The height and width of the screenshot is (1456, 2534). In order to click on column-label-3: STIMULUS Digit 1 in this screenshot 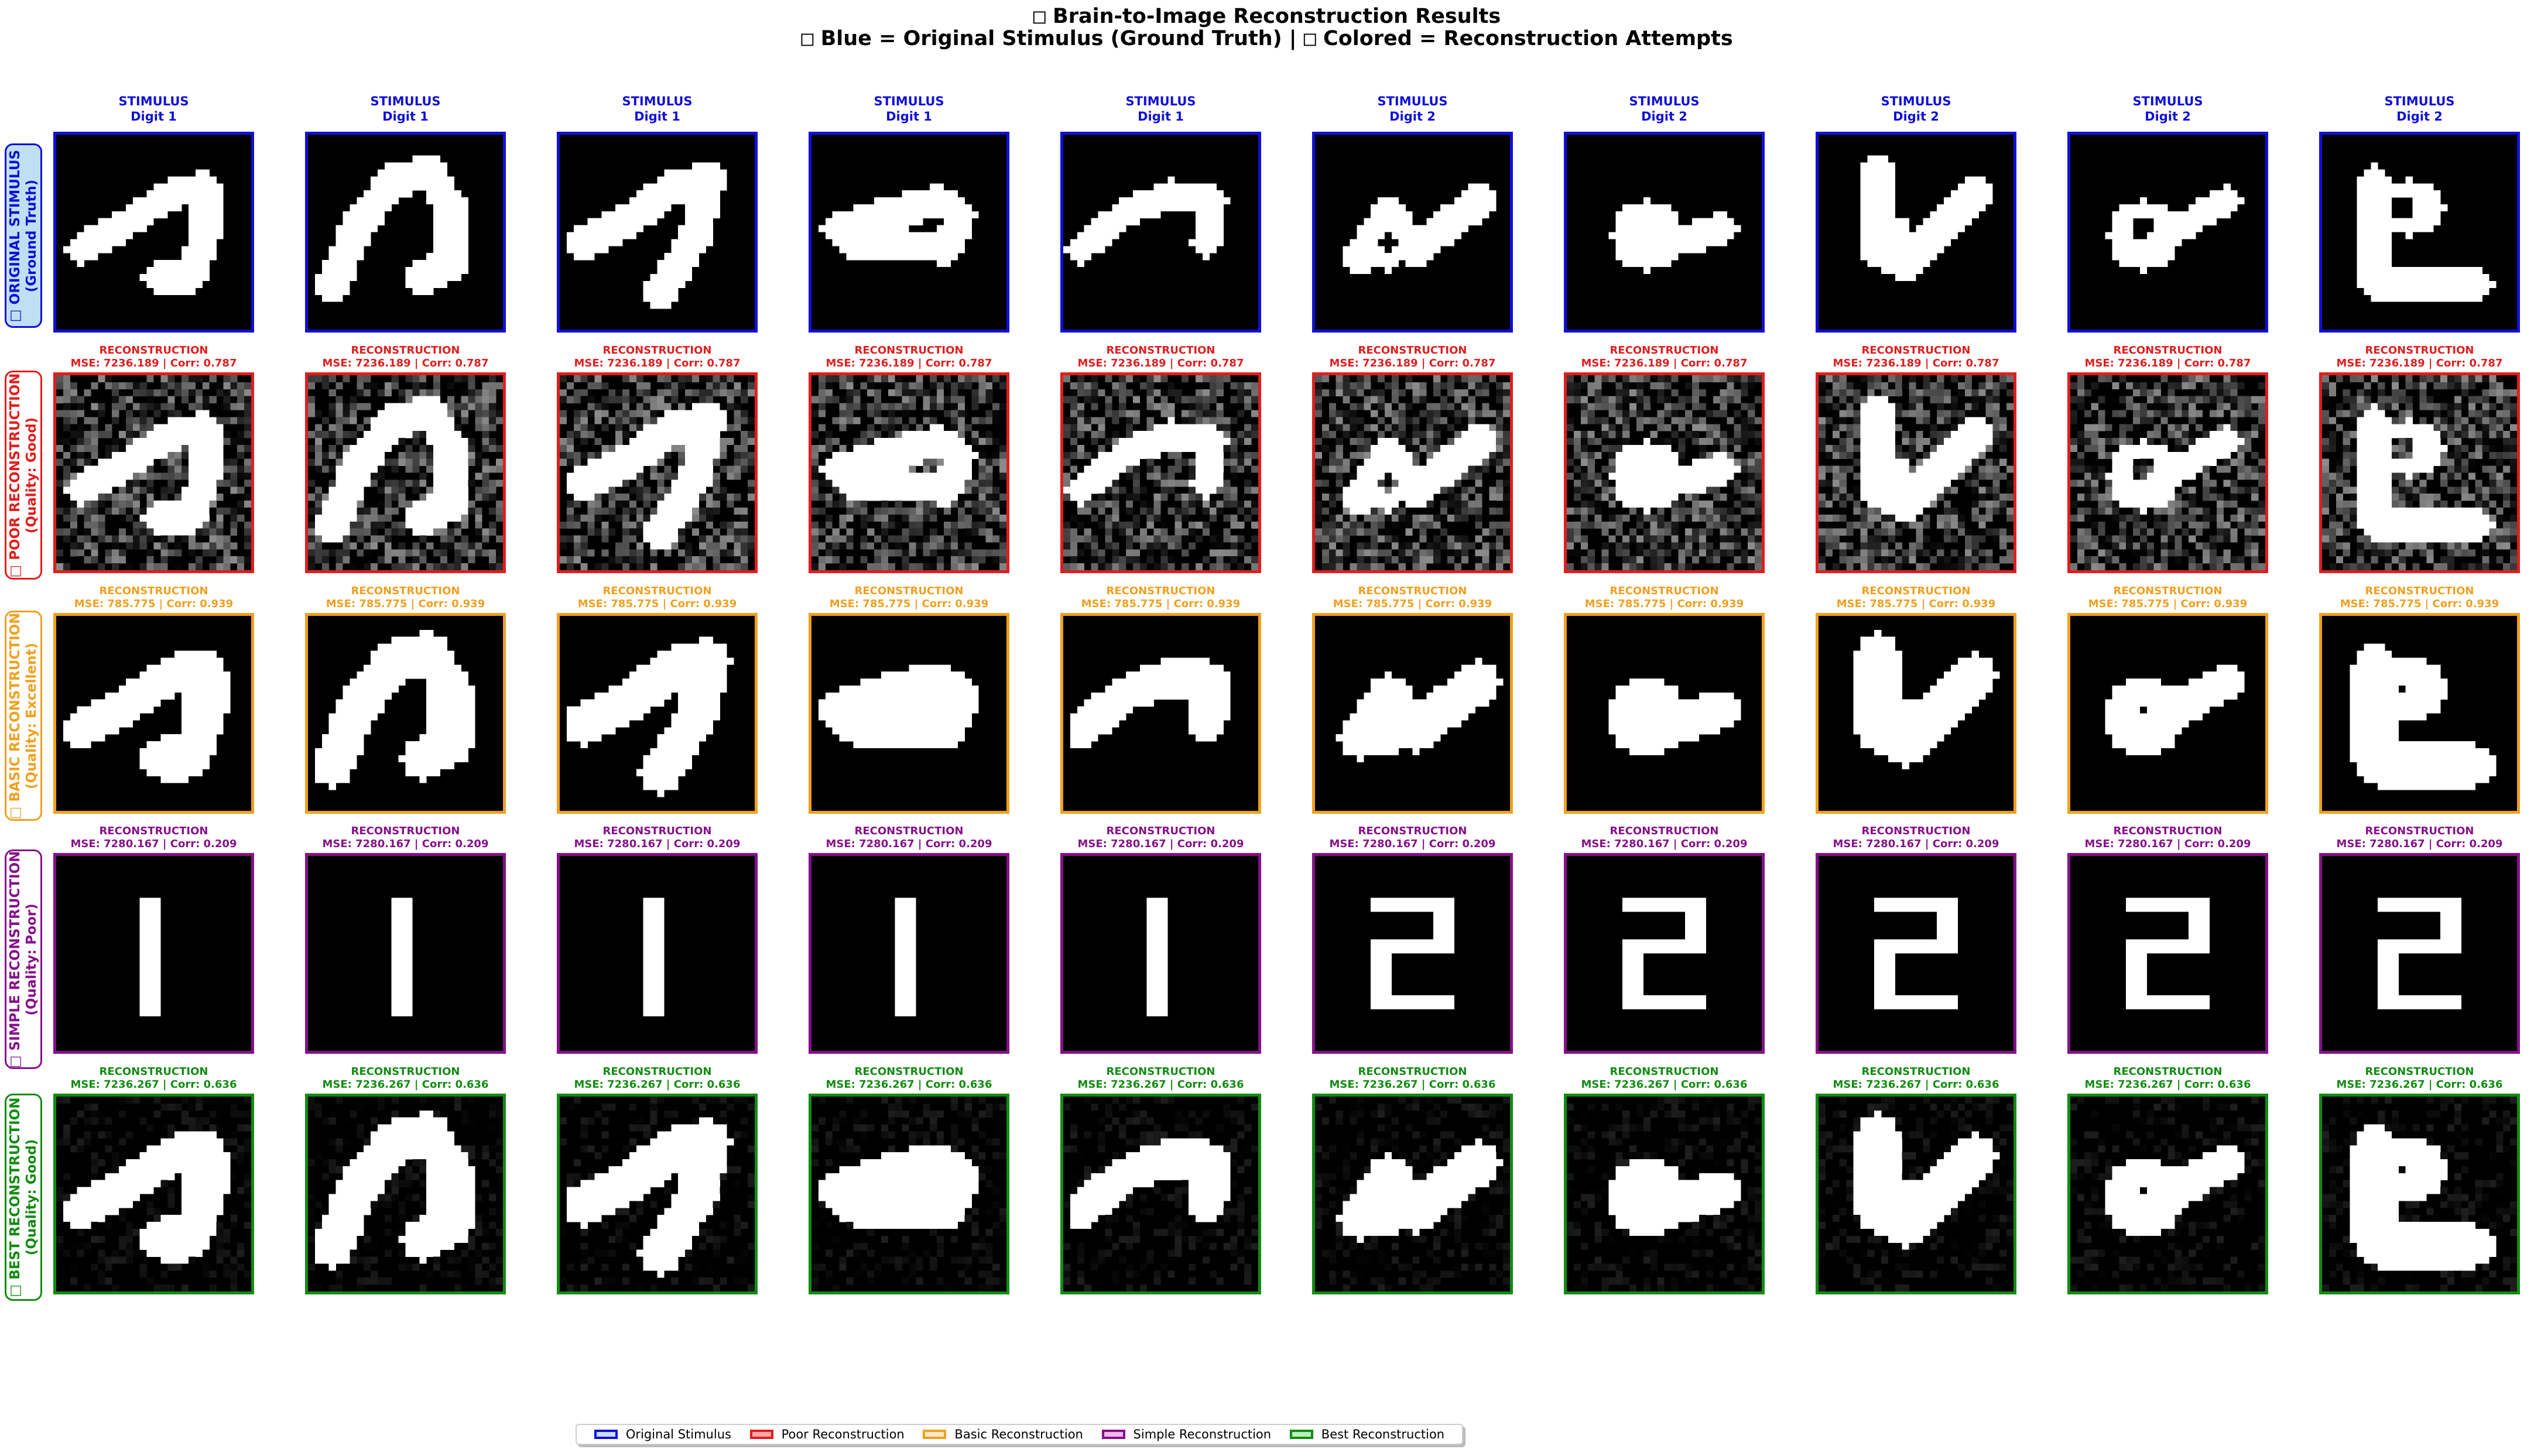, I will do `click(657, 109)`.